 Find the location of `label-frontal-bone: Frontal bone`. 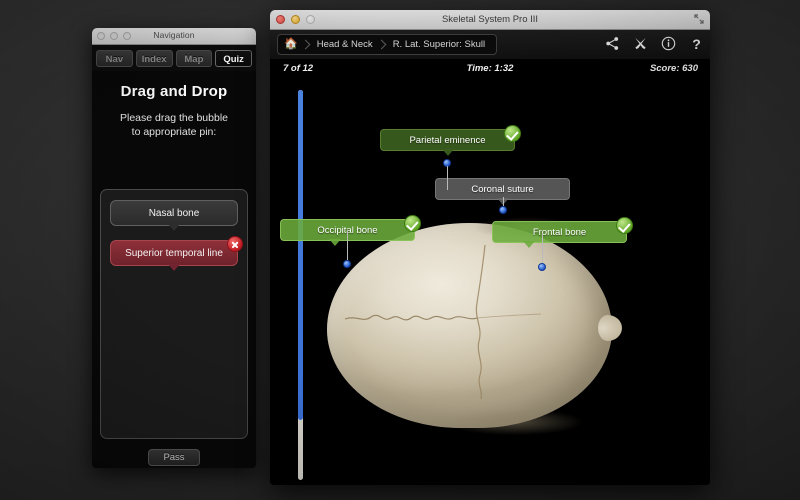

label-frontal-bone: Frontal bone is located at coordinates (562, 232).